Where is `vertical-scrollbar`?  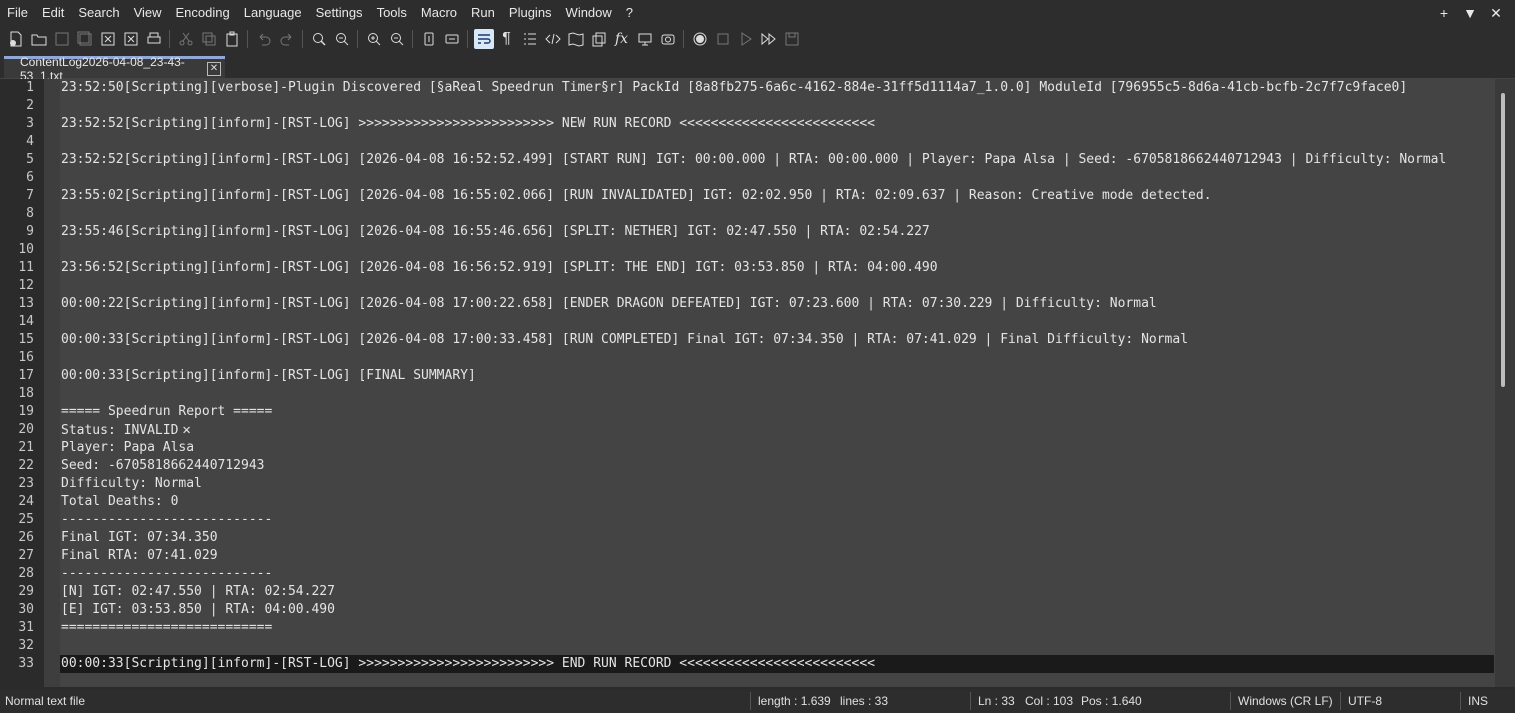 vertical-scrollbar is located at coordinates (1505, 383).